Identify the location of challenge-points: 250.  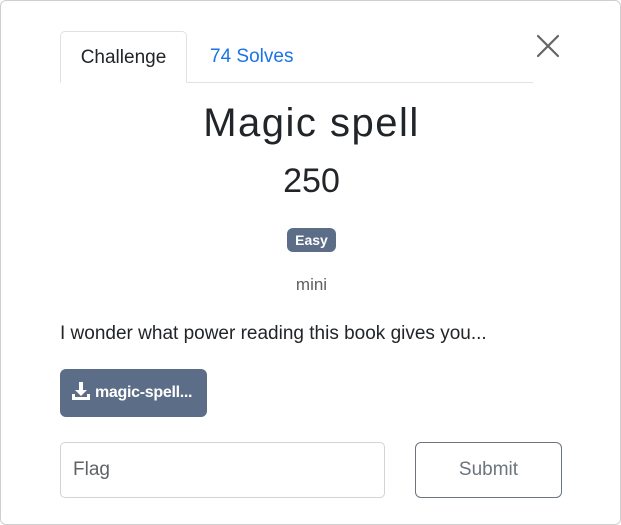
(311, 181).